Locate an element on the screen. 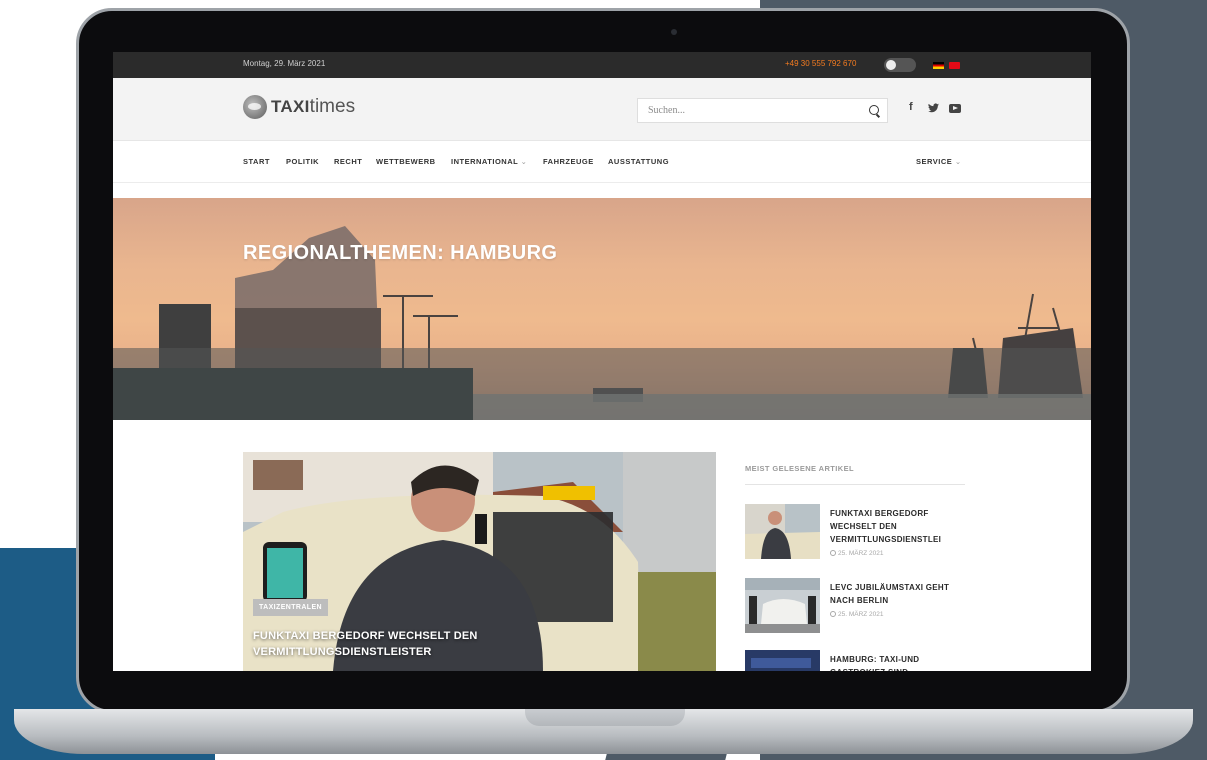  logo-text-light: times is located at coordinates (332, 106).